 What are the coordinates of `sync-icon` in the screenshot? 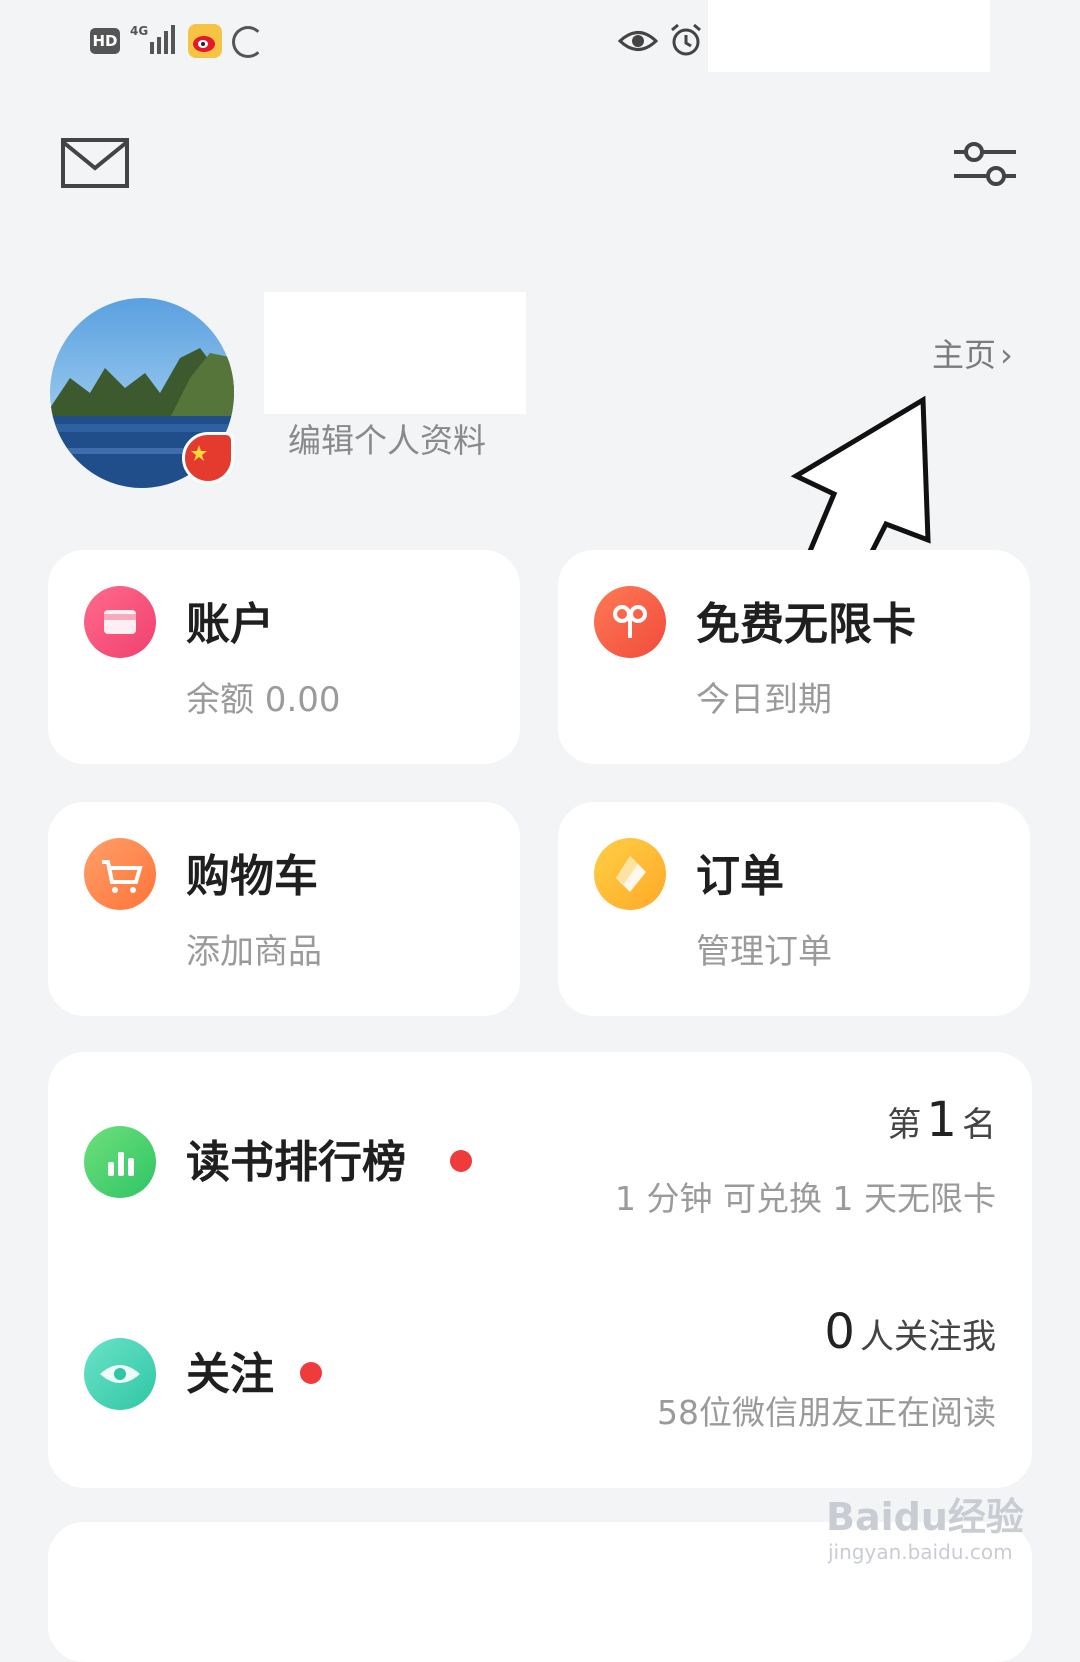 It's located at (248, 42).